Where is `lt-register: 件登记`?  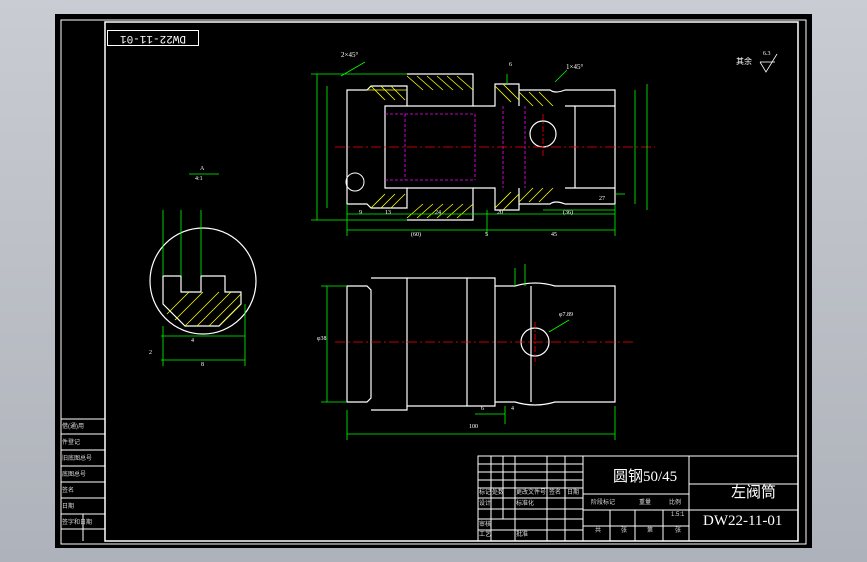 lt-register: 件登记 is located at coordinates (71, 443).